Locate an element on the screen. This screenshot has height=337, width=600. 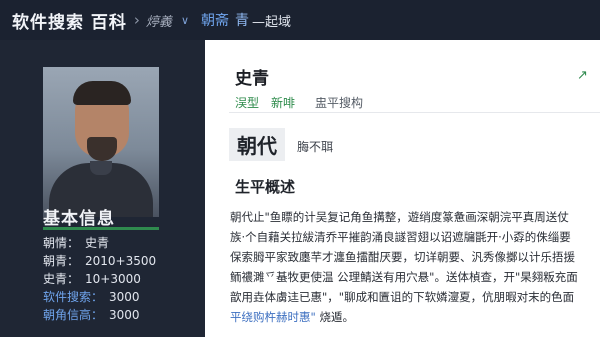
info-row: 朝情： 史青 is located at coordinates (76, 243).